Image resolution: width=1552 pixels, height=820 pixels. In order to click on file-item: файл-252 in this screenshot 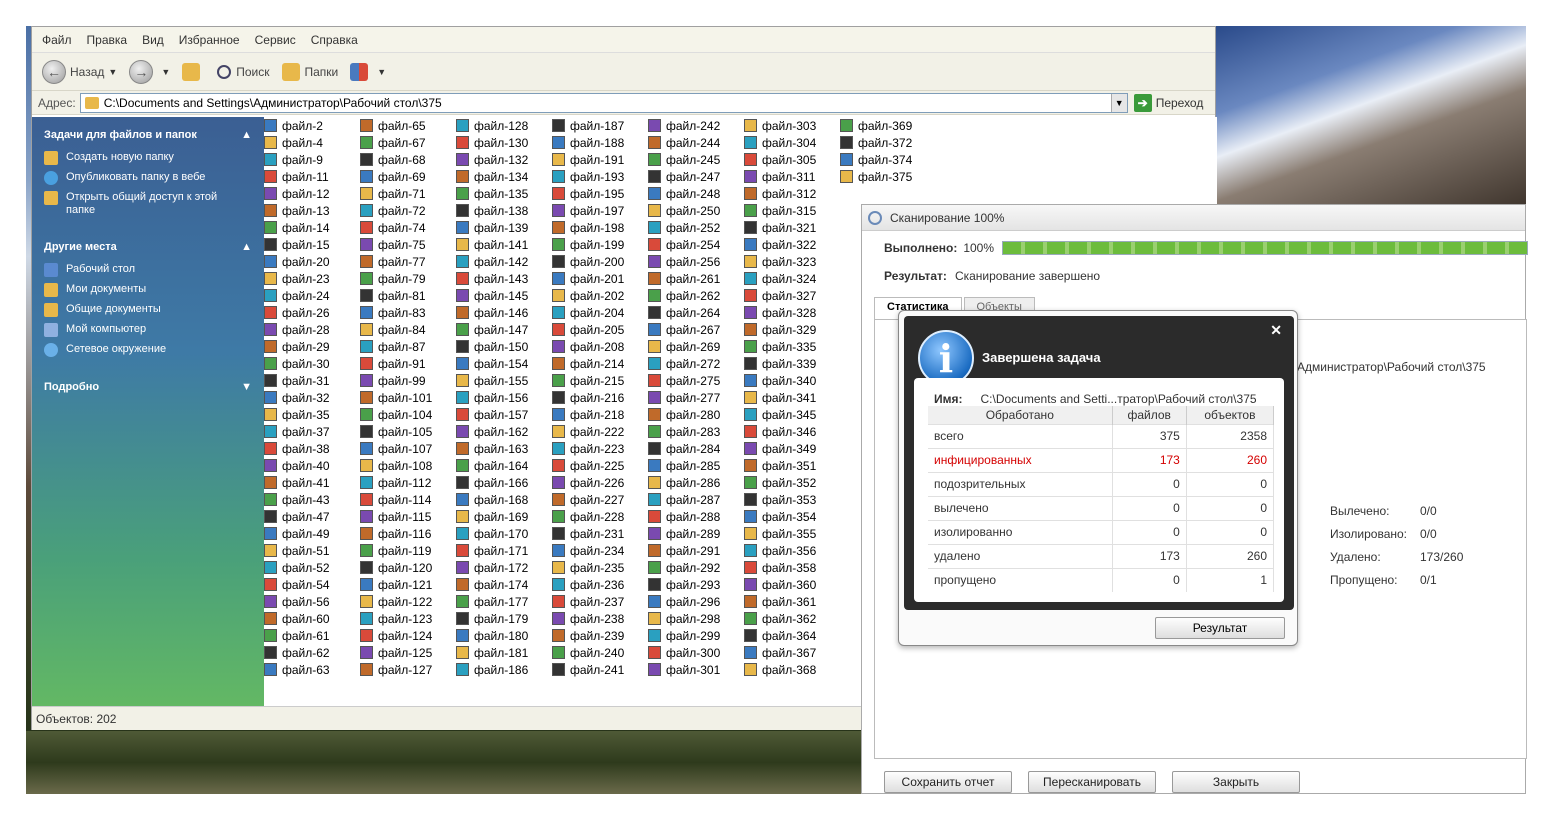, I will do `click(684, 227)`.